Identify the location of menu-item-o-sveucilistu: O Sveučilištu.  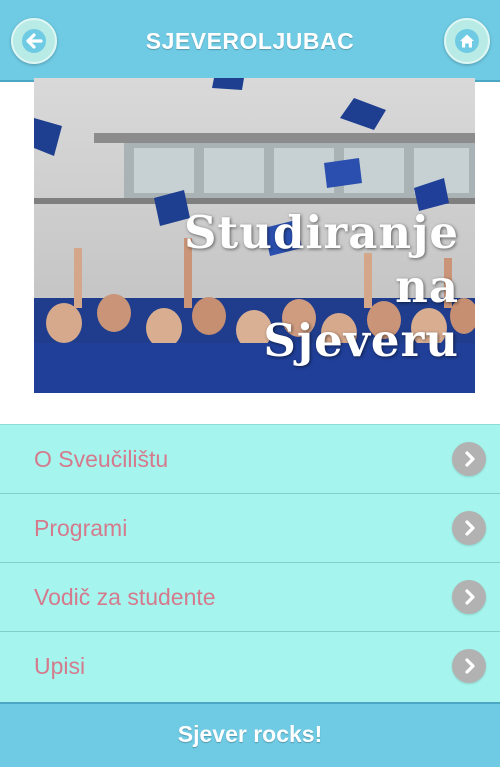
(250, 459).